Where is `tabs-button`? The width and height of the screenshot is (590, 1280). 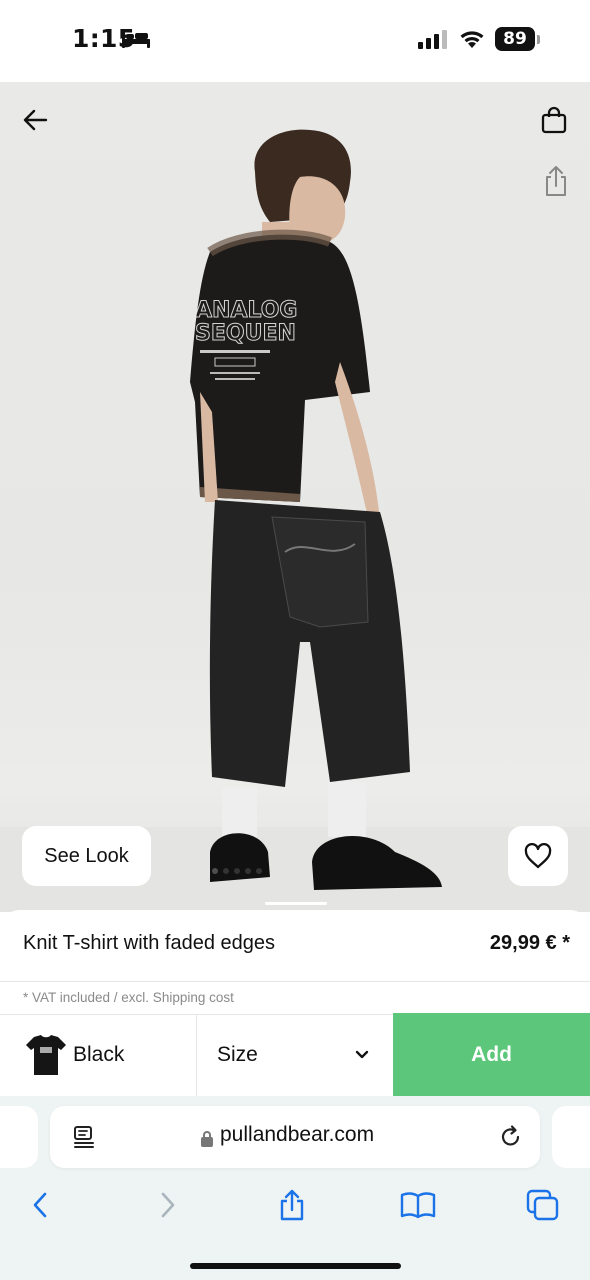
tabs-button is located at coordinates (543, 1205).